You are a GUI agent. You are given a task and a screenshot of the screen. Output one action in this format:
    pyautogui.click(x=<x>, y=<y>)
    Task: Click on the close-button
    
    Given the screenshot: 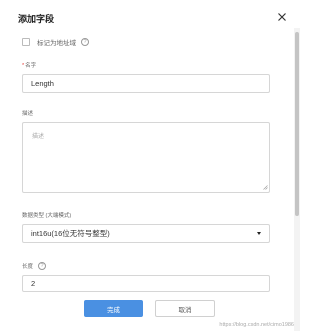 What is the action you would take?
    pyautogui.click(x=282, y=16)
    